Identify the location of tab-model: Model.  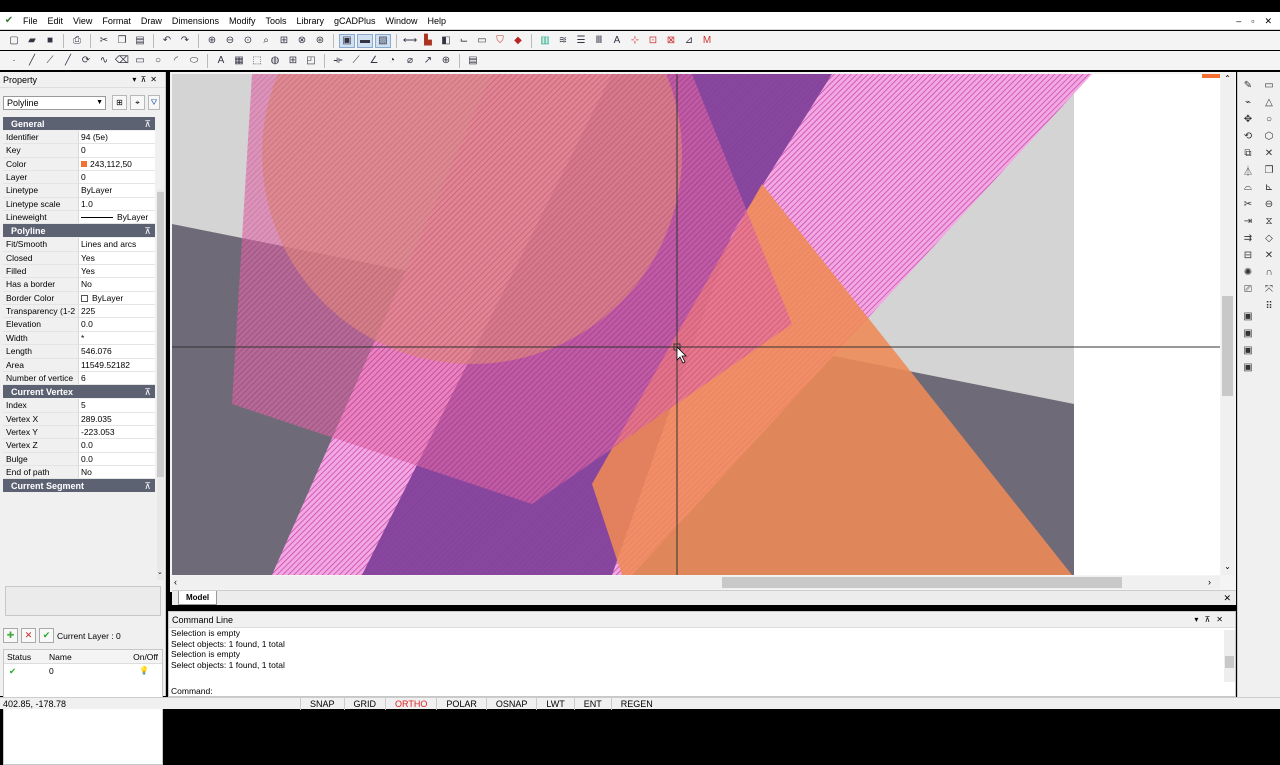
(198, 598).